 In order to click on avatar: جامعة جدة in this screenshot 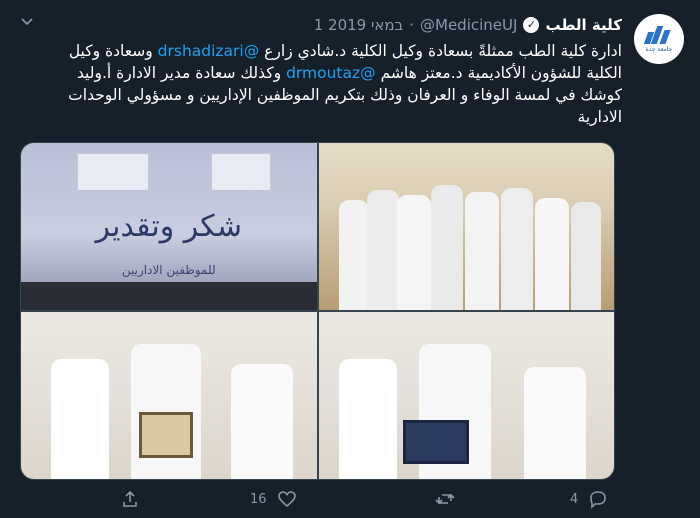, I will do `click(659, 39)`.